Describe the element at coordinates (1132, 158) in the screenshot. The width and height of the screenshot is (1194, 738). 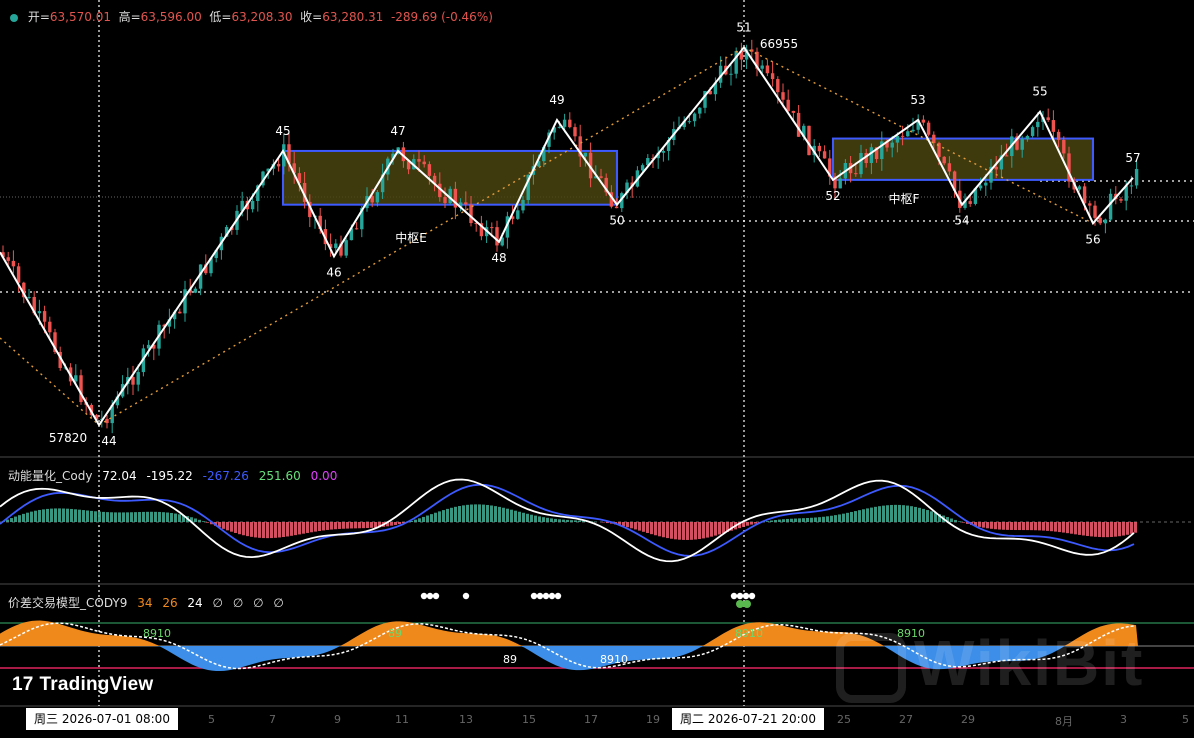
I see `zigzag-label-57: 57` at that location.